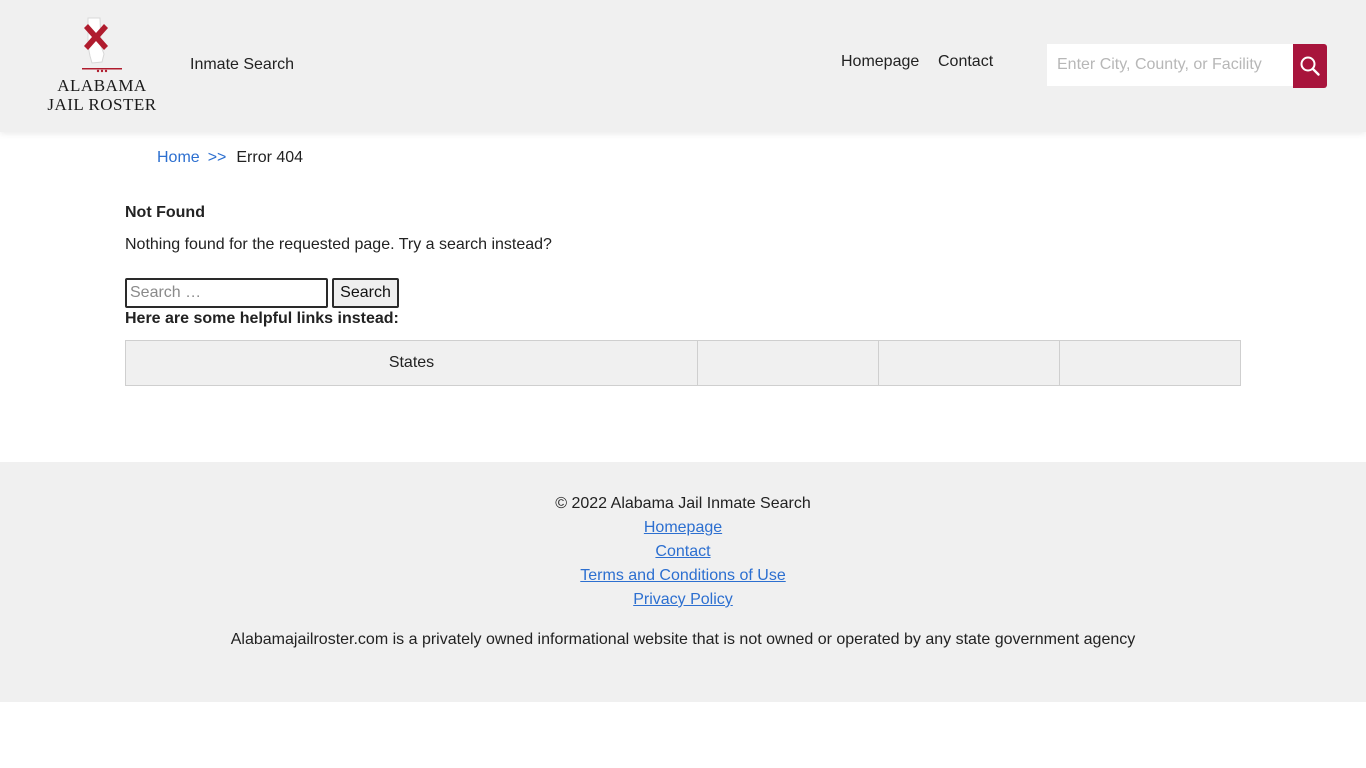 This screenshot has height=768, width=1366. I want to click on nav-inmate-search: Inmate Search, so click(242, 65).